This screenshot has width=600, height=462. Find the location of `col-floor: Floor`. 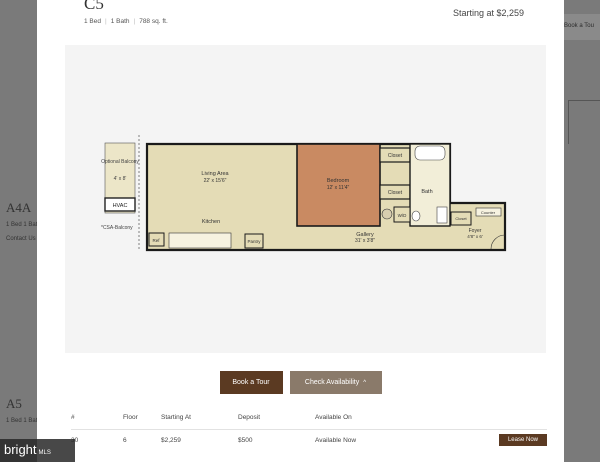

col-floor: Floor is located at coordinates (130, 417).